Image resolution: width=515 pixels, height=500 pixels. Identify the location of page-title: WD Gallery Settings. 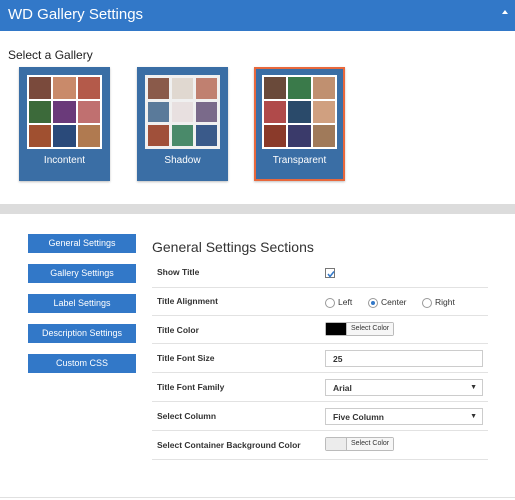
(76, 14).